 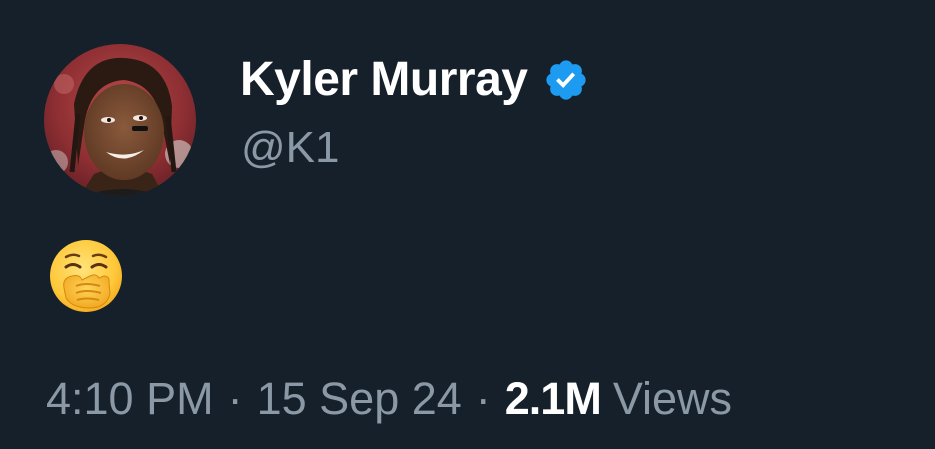 What do you see at coordinates (672, 398) in the screenshot?
I see `views-label: Views` at bounding box center [672, 398].